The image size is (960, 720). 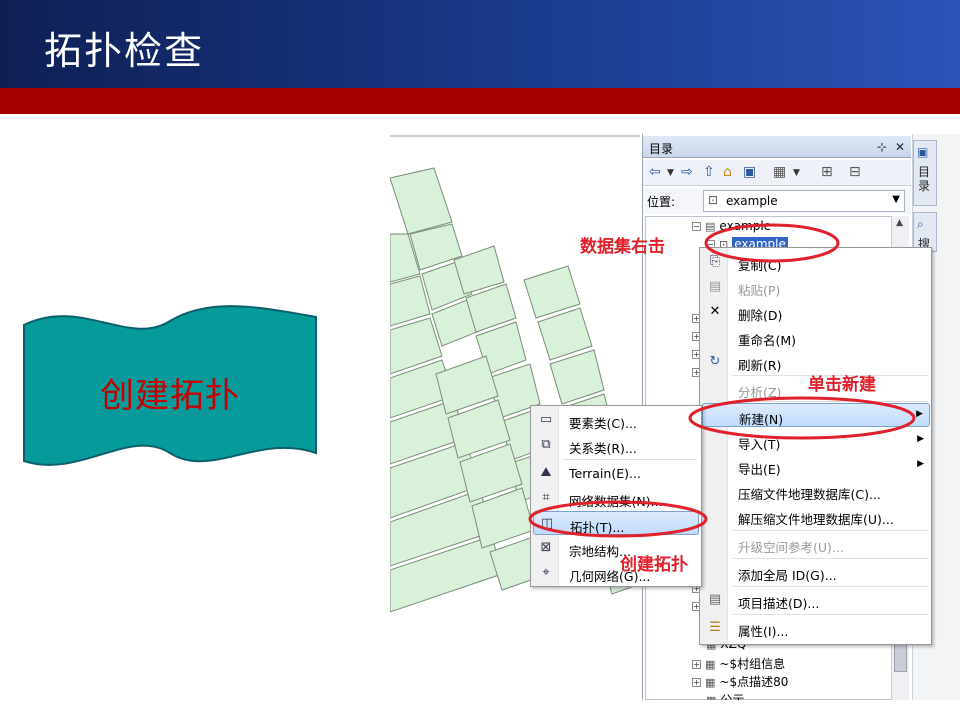 What do you see at coordinates (546, 472) in the screenshot?
I see `terrain-icon: ⛰` at bounding box center [546, 472].